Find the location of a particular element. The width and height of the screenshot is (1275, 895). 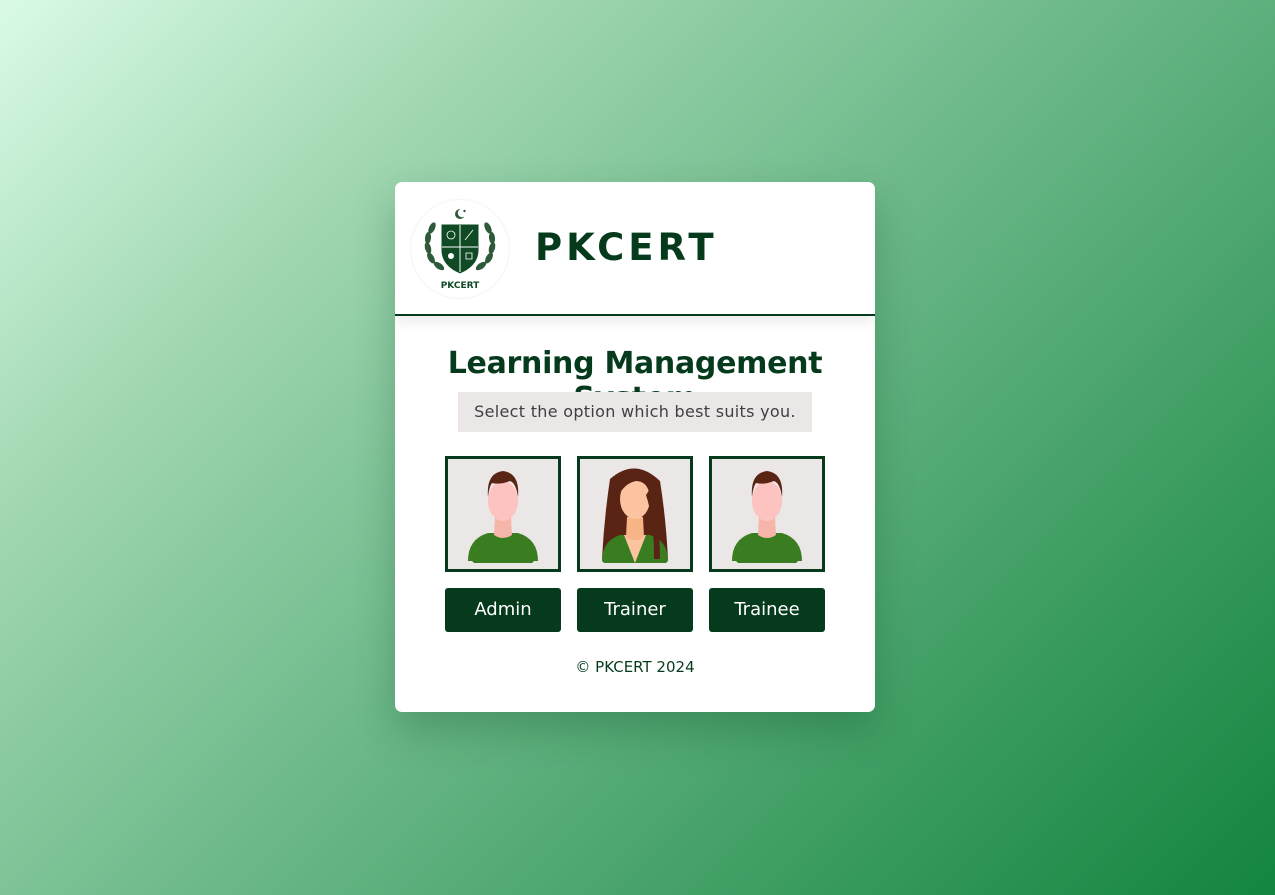

female-avatar-icon is located at coordinates (635, 515).